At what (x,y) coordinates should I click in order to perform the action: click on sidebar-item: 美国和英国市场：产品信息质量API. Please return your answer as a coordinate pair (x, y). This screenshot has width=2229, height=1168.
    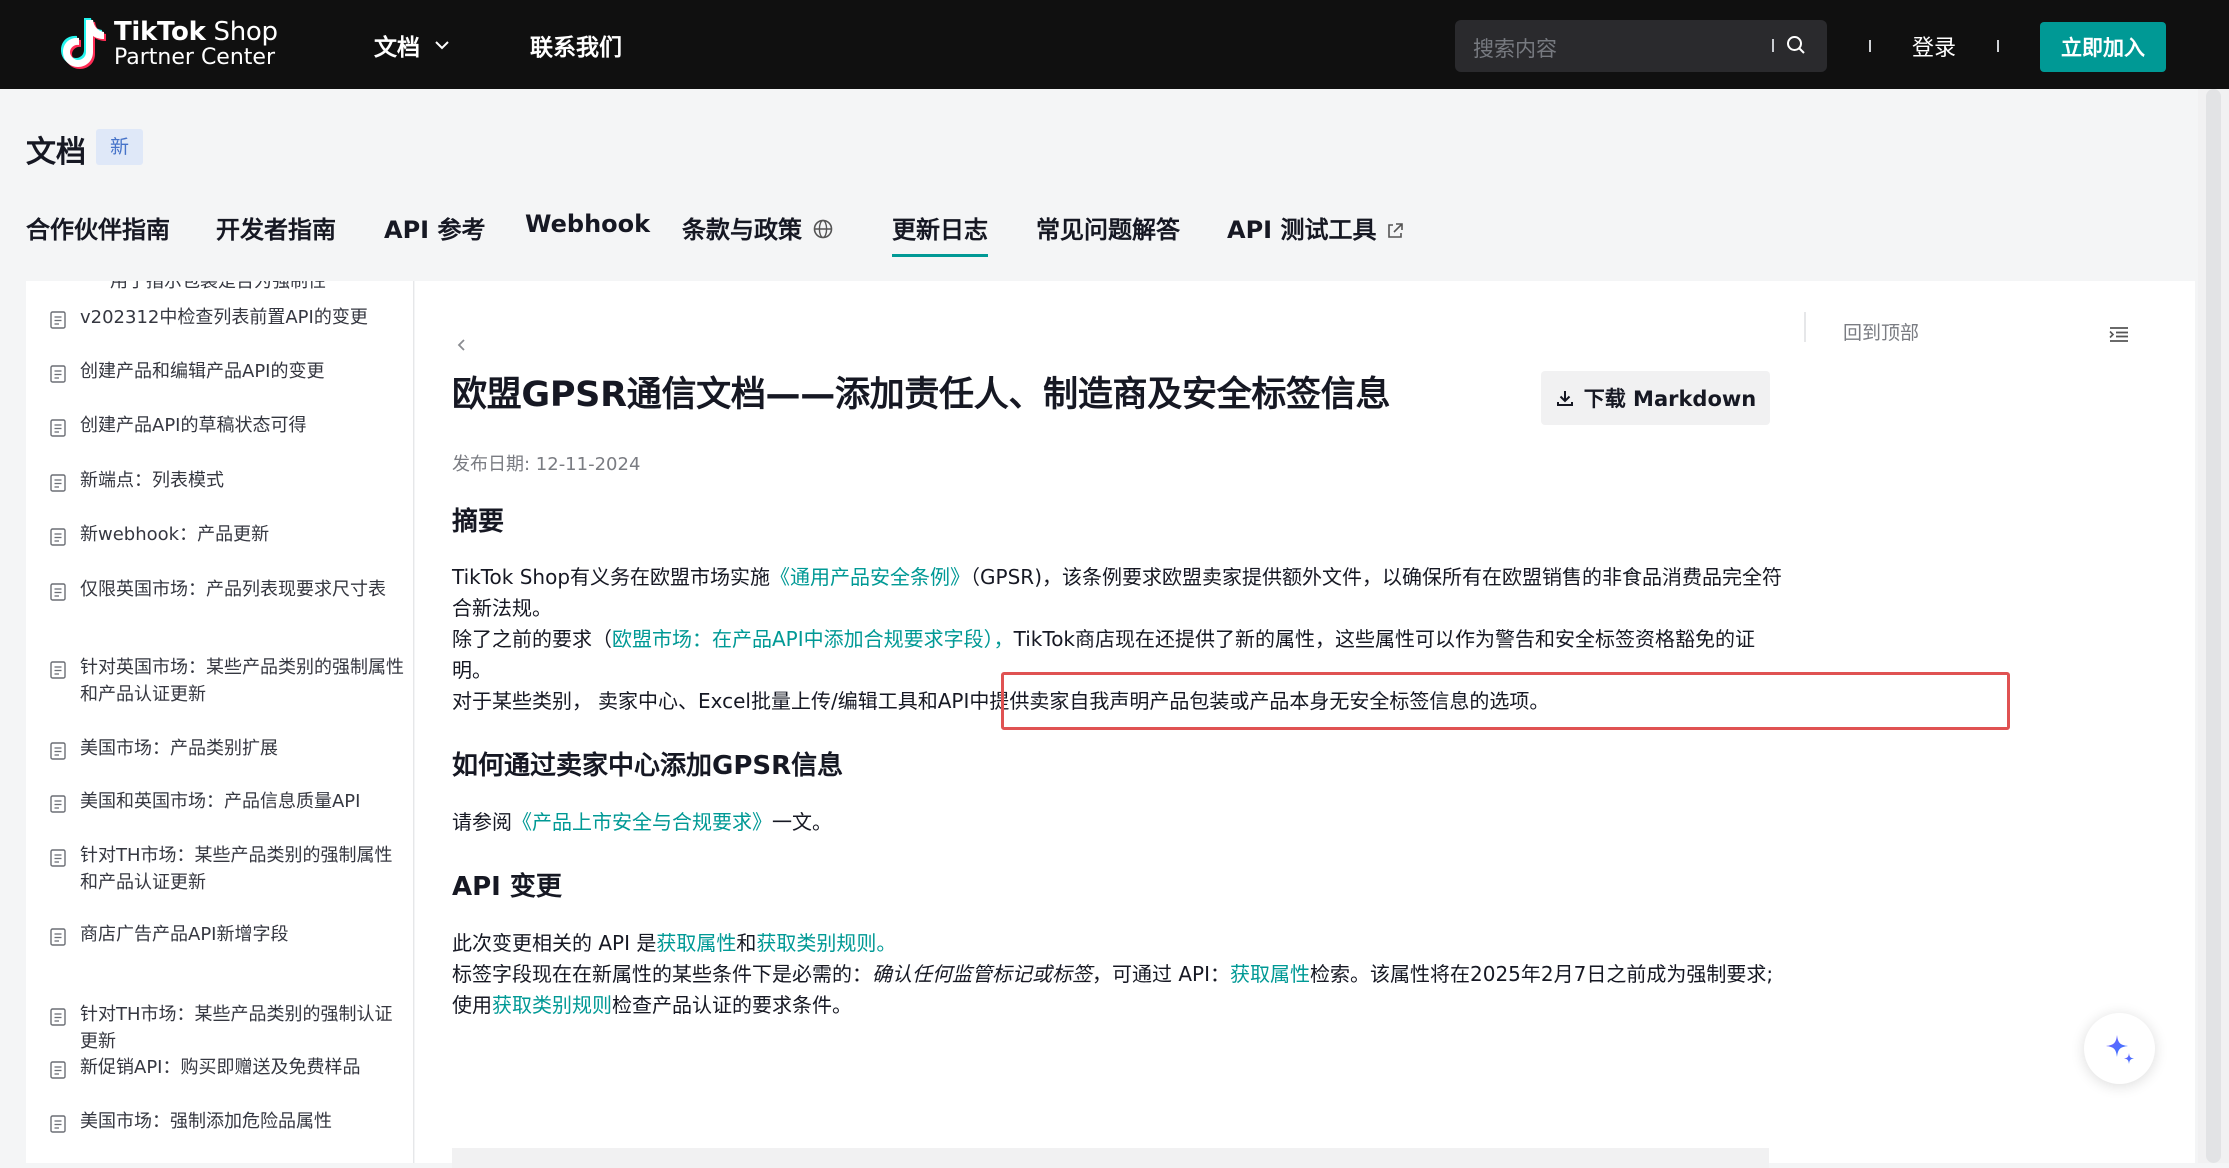
    Looking at the image, I should click on (230, 801).